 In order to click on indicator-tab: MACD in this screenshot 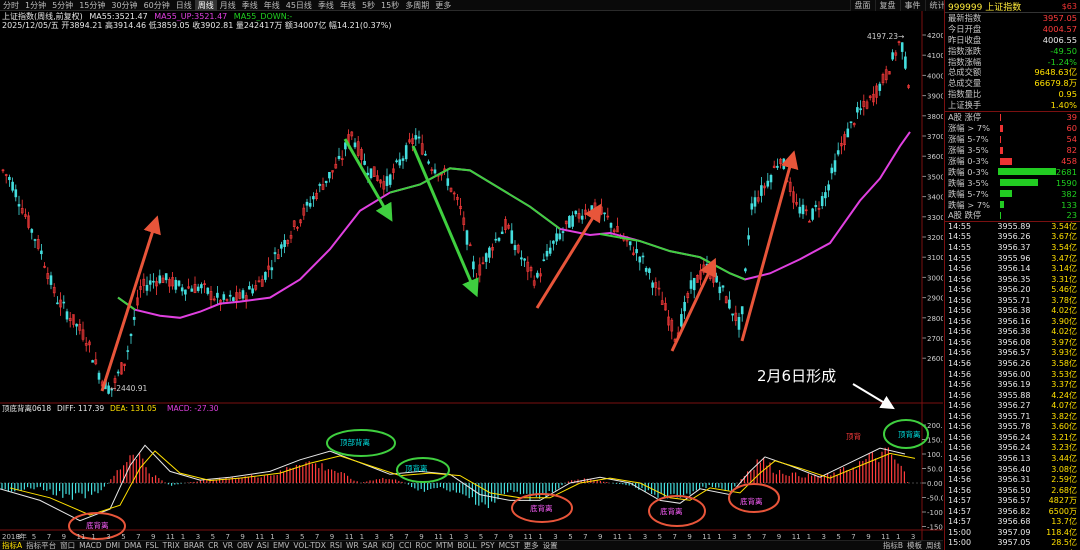, I will do `click(90, 545)`.